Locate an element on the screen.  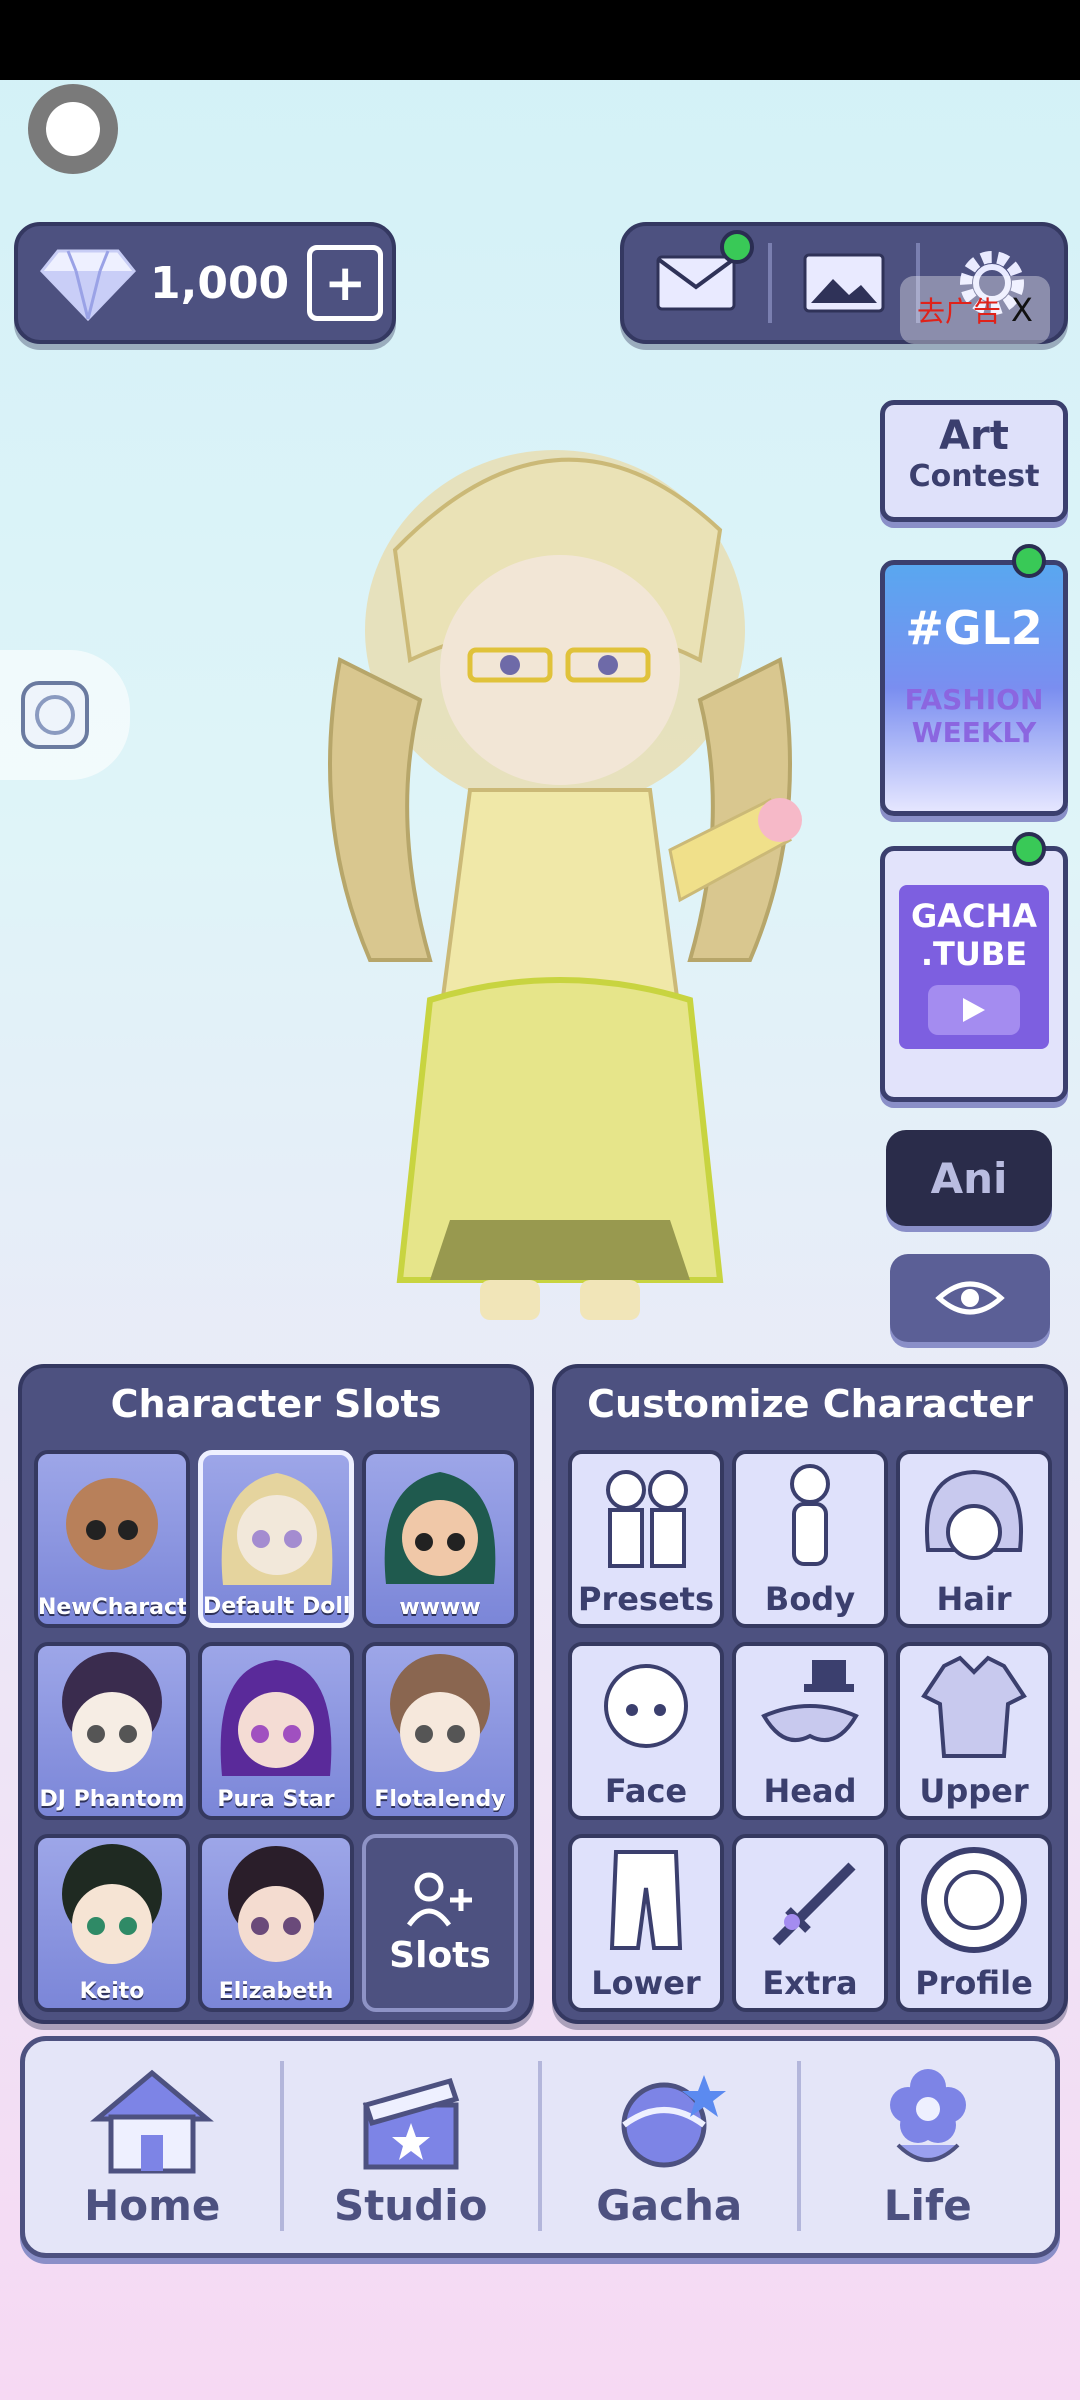
gl2-fashion-weekly-card: #GL2 FASHION WEEKLY is located at coordinates (974, 688).